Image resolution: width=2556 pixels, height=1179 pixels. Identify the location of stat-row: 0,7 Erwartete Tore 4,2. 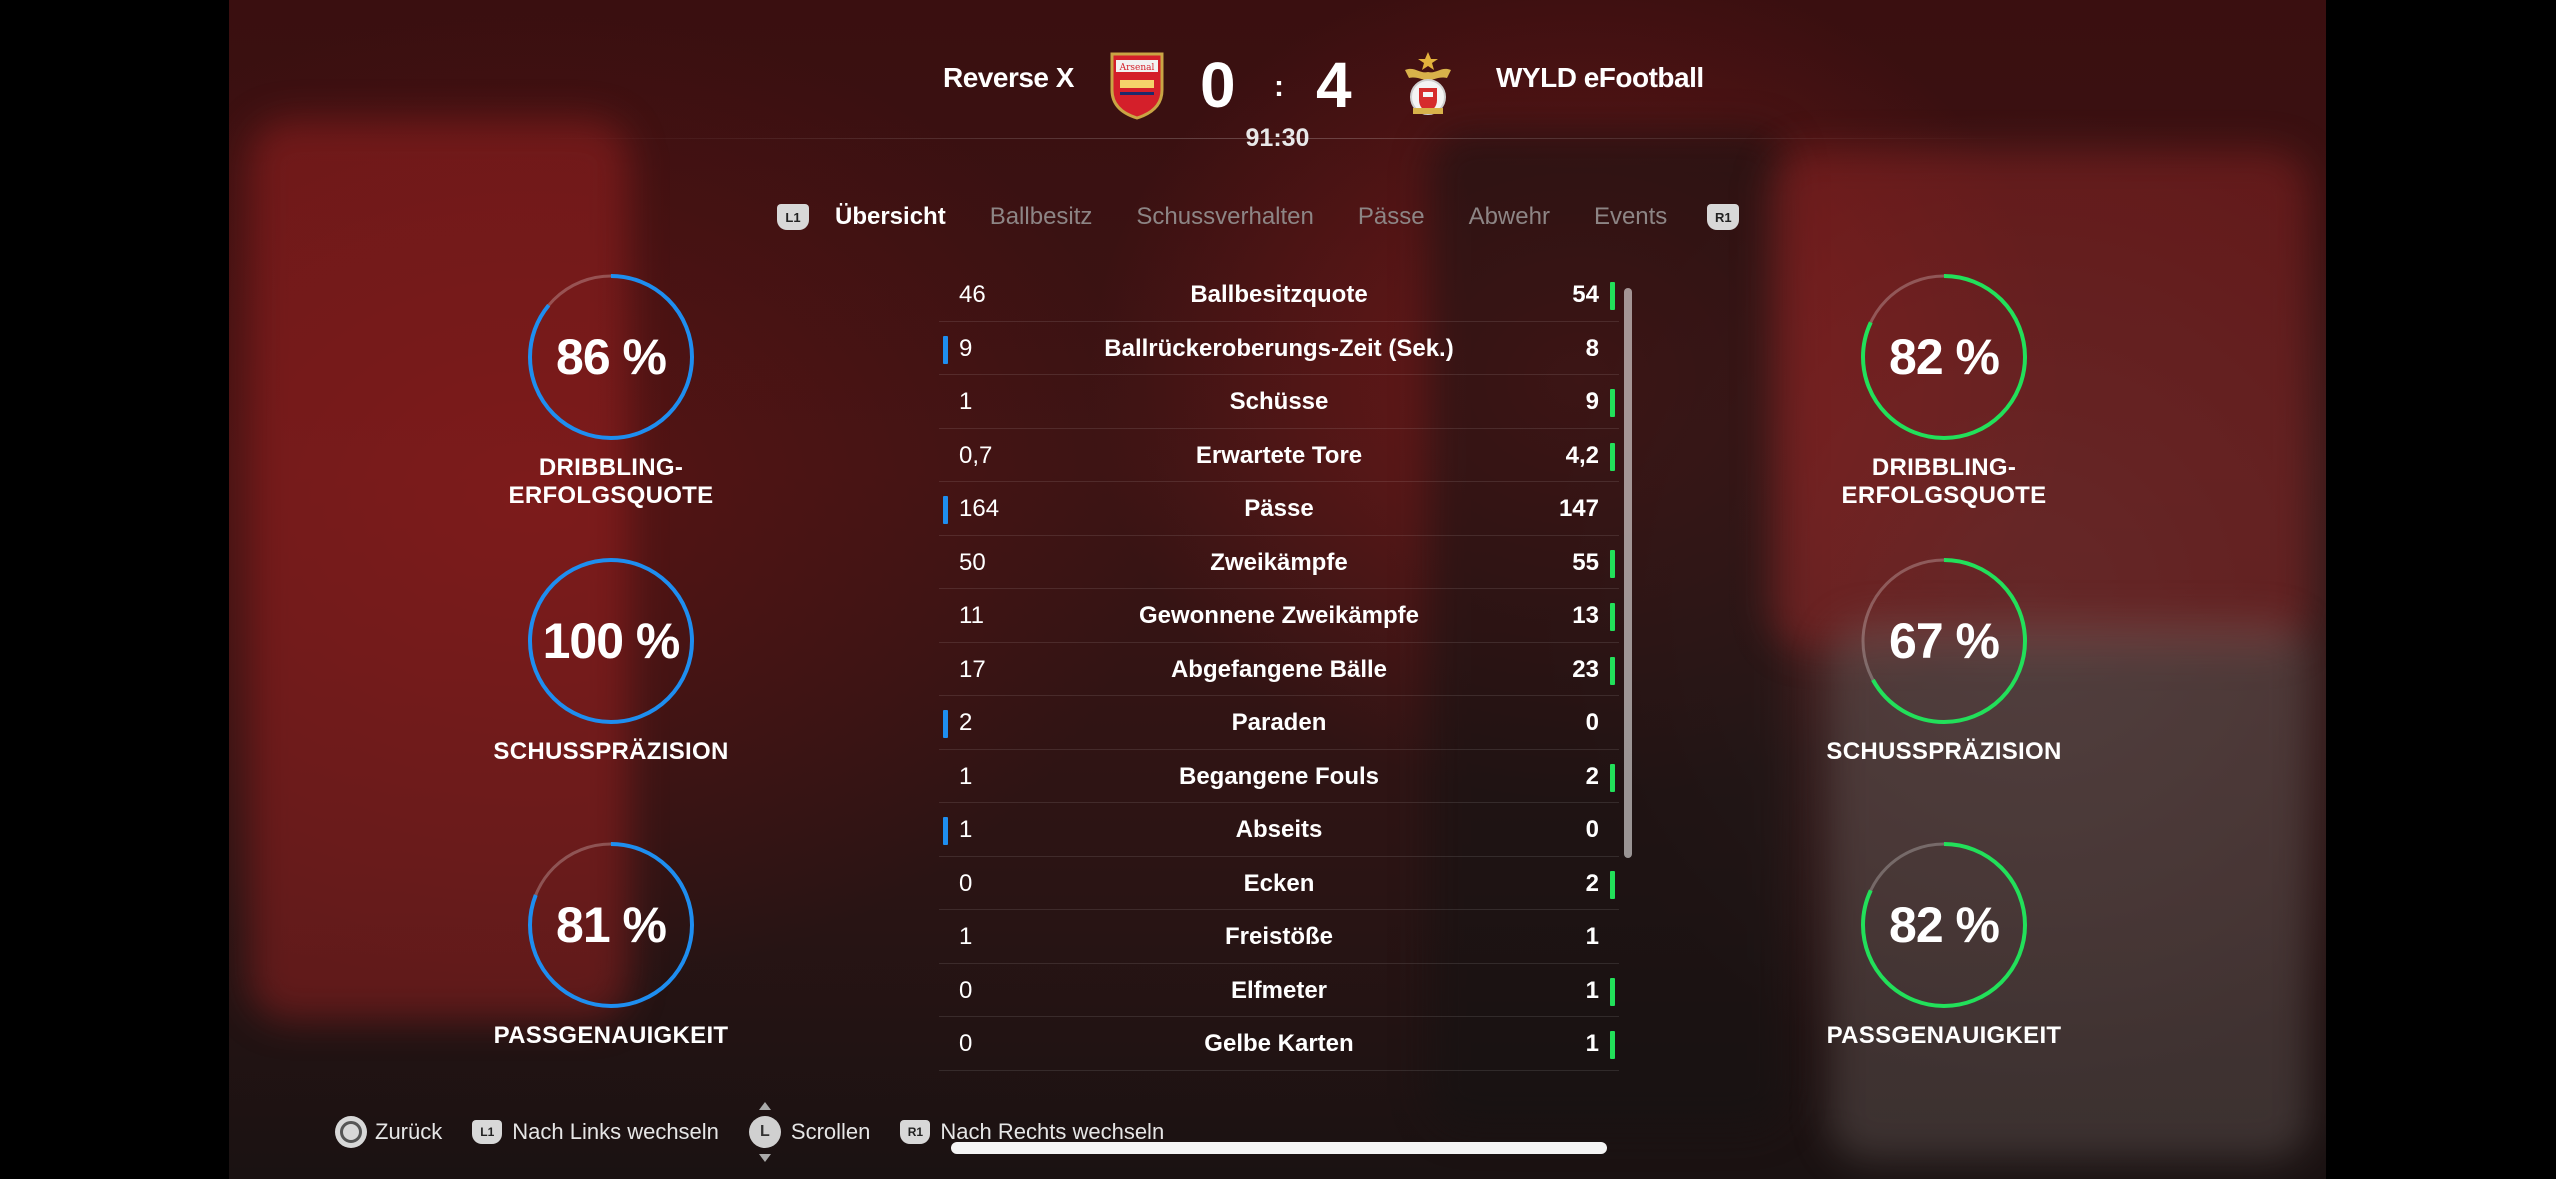
(1279, 455).